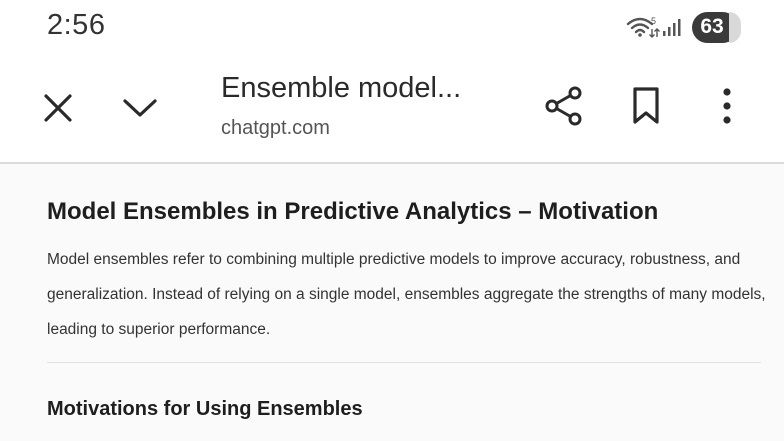 This screenshot has height=441, width=784. I want to click on minimize-button, so click(140, 108).